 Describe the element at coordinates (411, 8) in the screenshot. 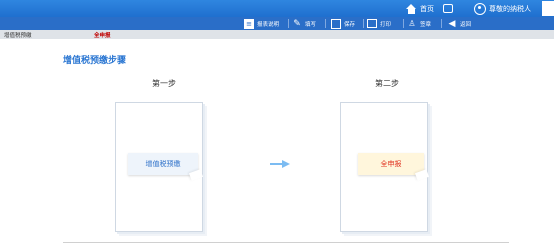

I see `home-icon` at that location.